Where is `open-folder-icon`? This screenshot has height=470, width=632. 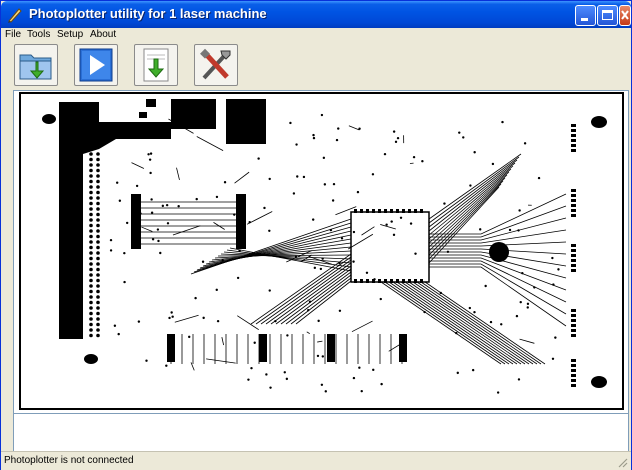
open-folder-icon is located at coordinates (35, 67).